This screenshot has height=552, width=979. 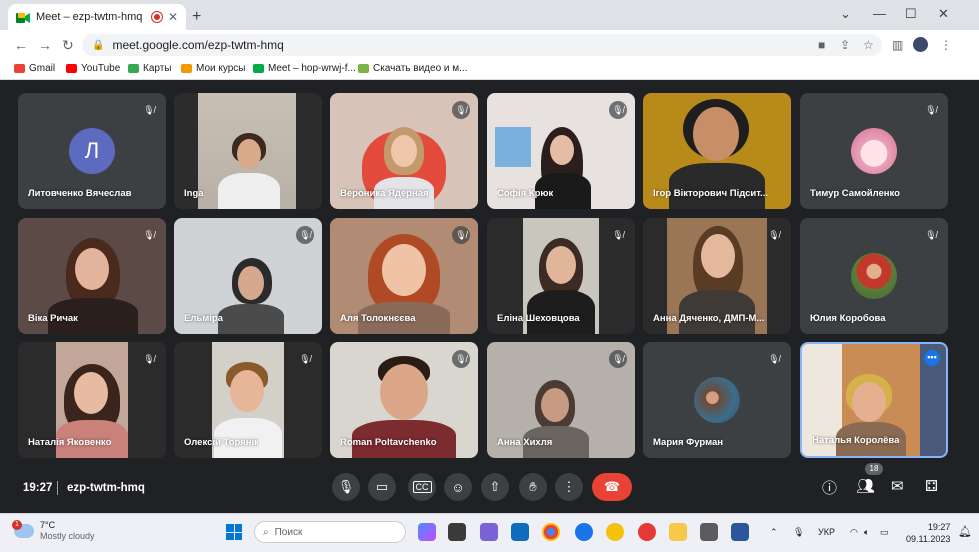 I want to click on reload-icon: ↻, so click(x=68, y=45).